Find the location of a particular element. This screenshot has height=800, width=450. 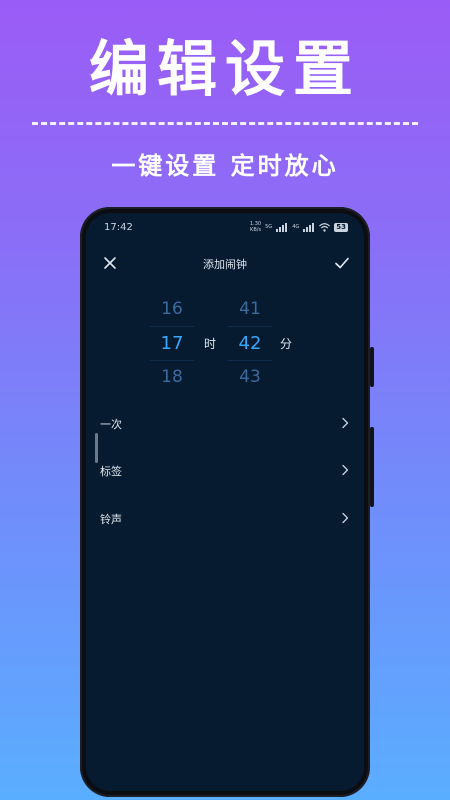

hour-prev: 16 is located at coordinates (172, 309).